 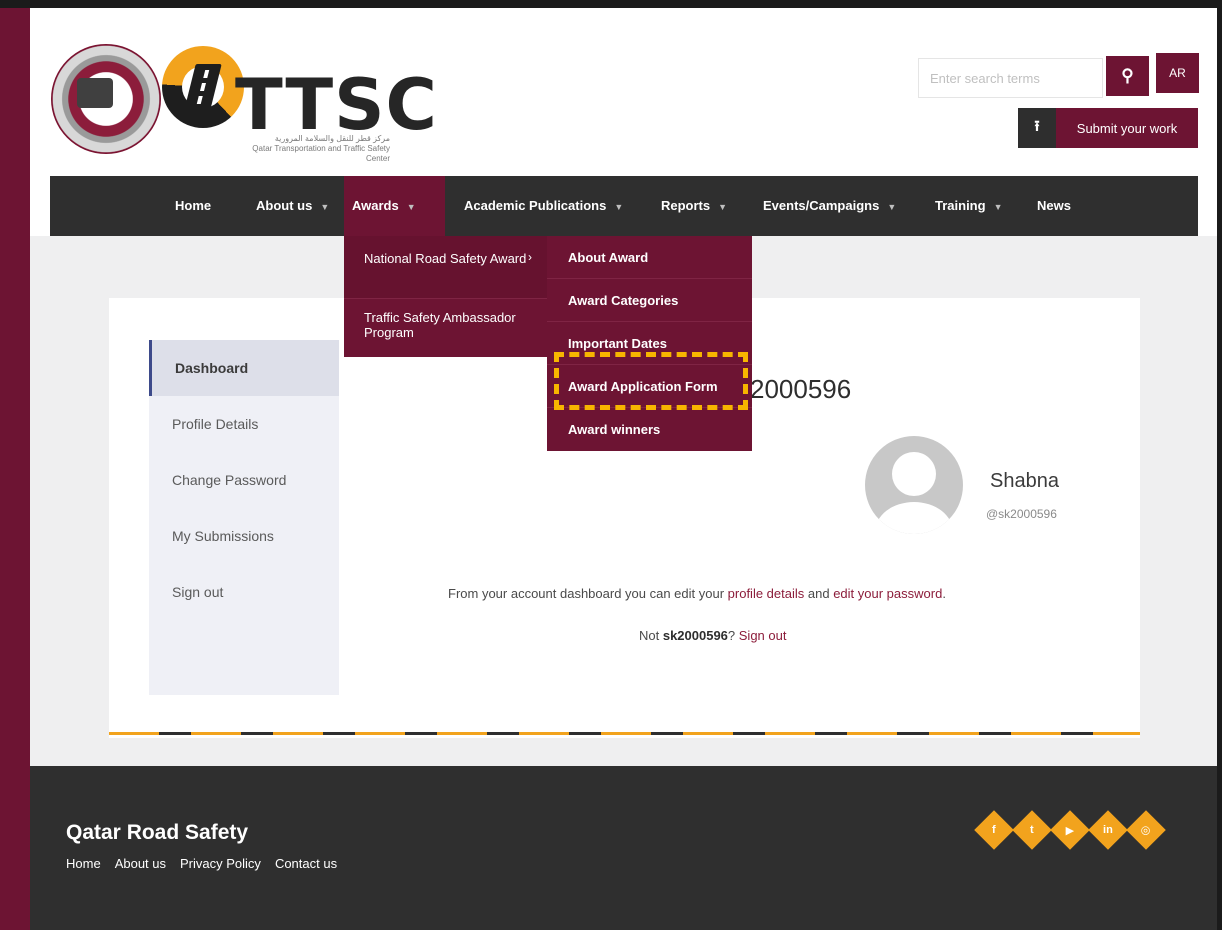 What do you see at coordinates (244, 368) in the screenshot?
I see `sidebar-item-dashboard: Dashboard` at bounding box center [244, 368].